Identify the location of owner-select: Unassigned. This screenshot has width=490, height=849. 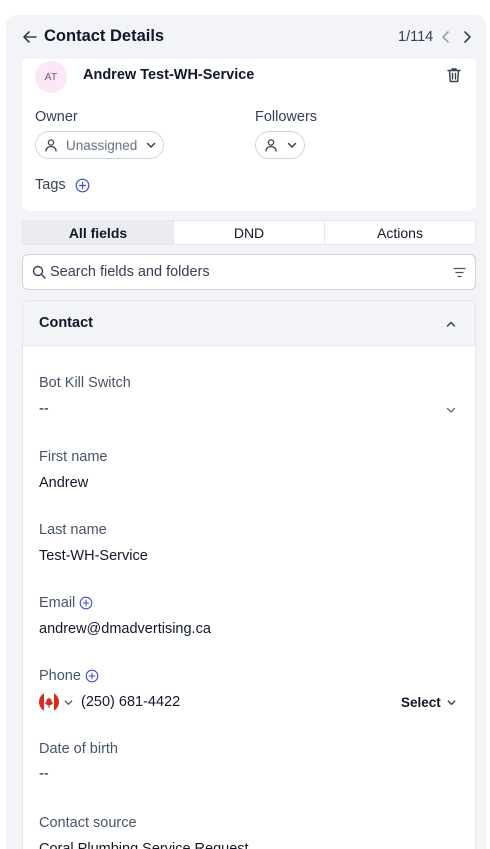
(99, 145).